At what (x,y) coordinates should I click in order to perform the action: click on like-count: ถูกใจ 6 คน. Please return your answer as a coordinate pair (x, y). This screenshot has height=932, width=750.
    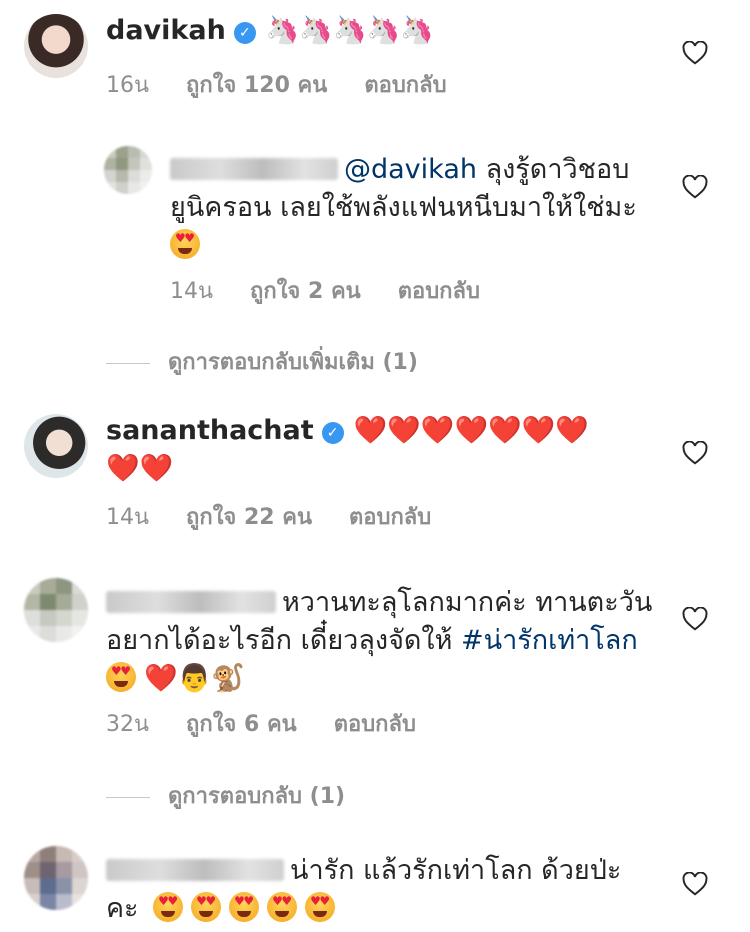
    Looking at the image, I should click on (241, 724).